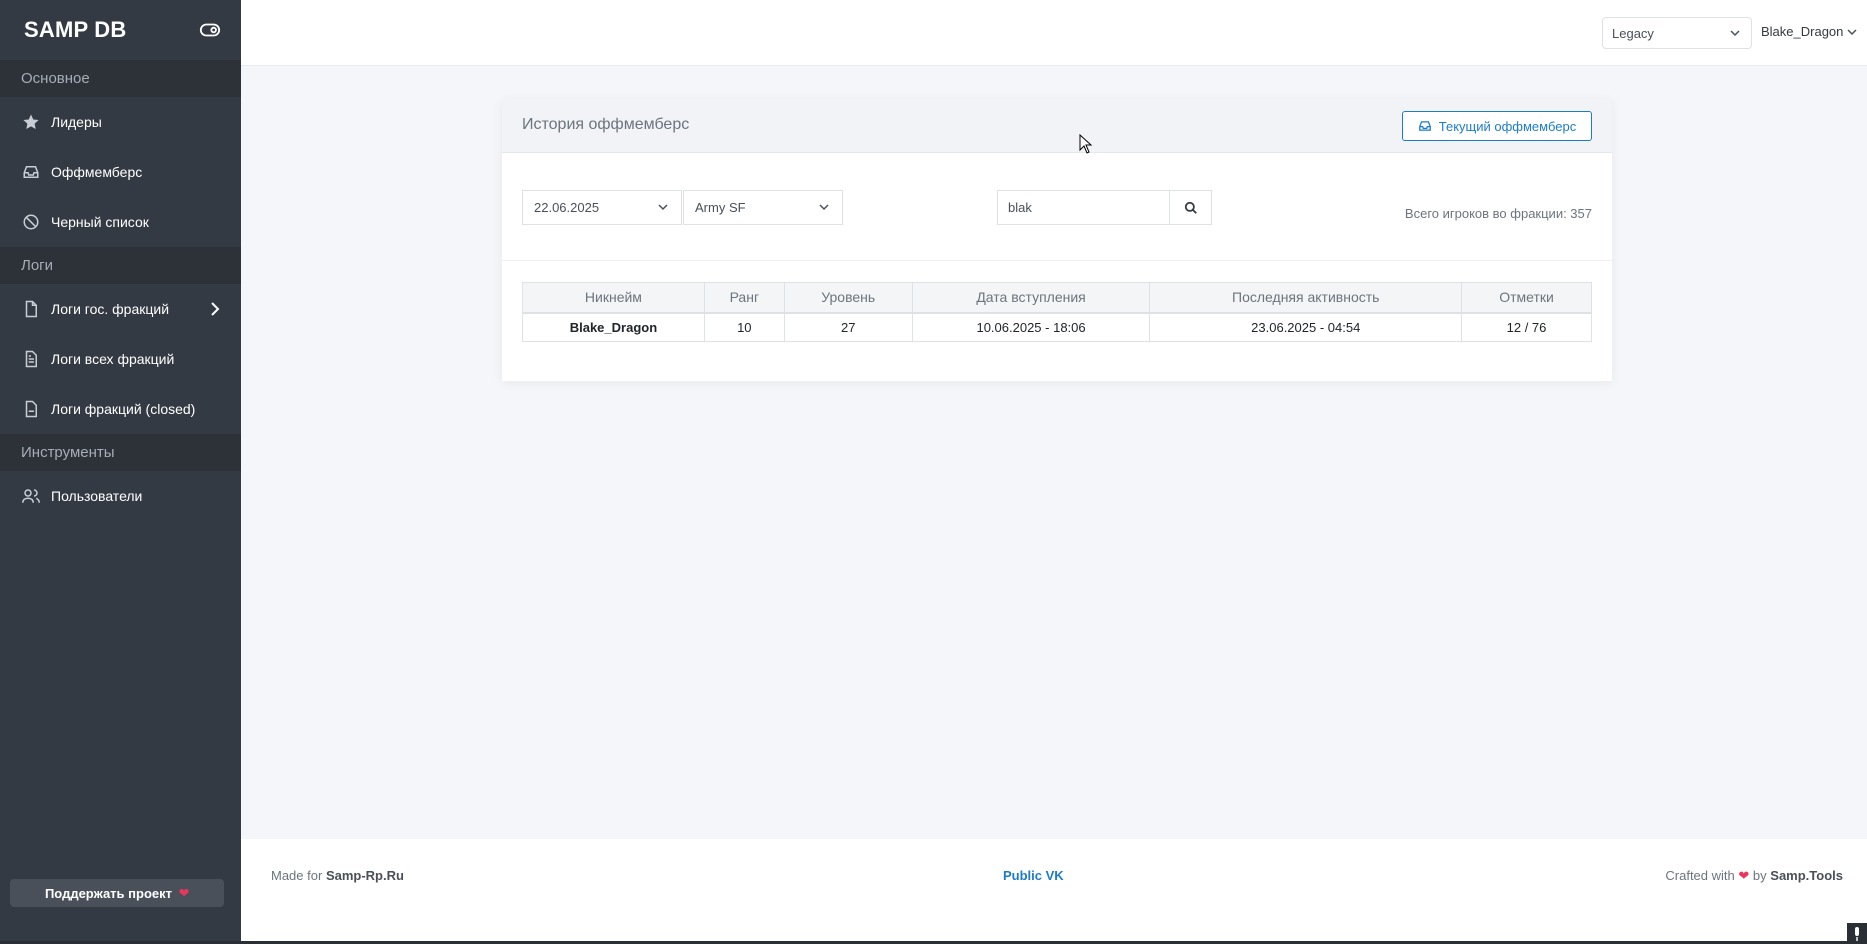 The width and height of the screenshot is (1867, 944). I want to click on footer-crafted-site: Samp.Tools, so click(1806, 875).